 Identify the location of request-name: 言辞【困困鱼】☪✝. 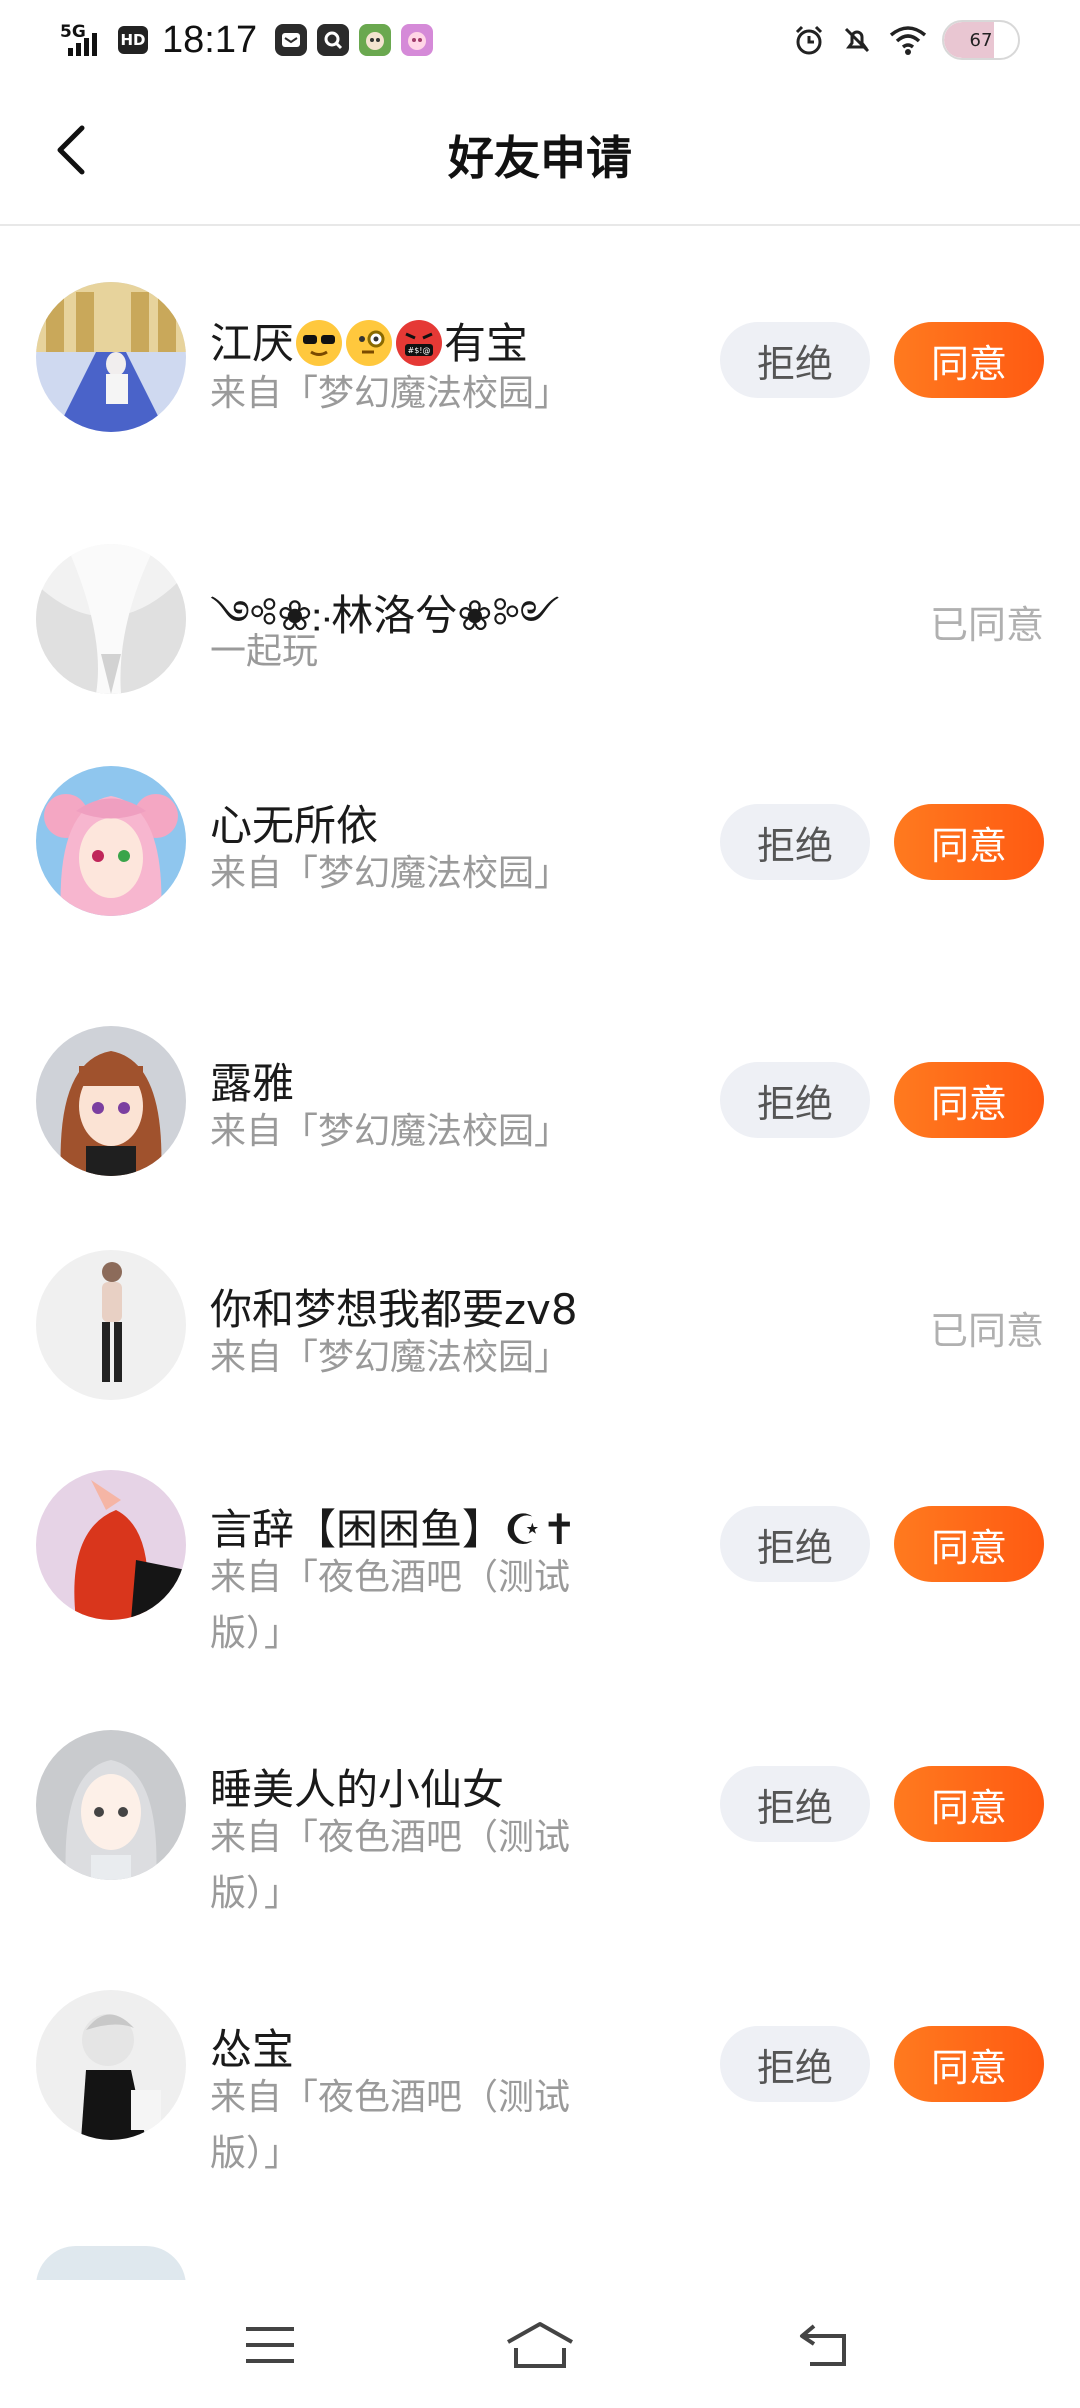
(393, 1529).